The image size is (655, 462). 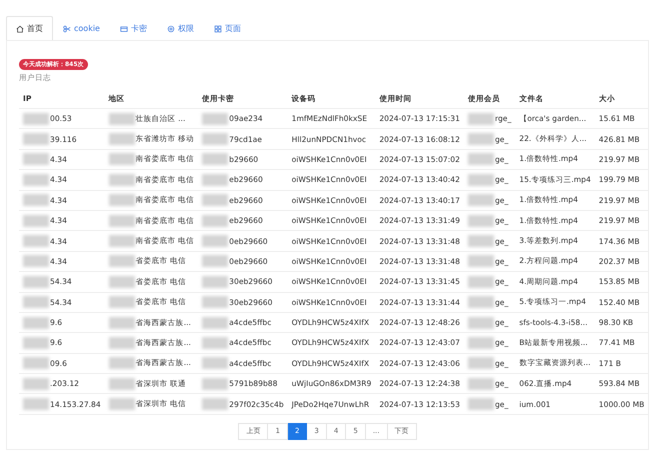 What do you see at coordinates (20, 28) in the screenshot?
I see `home-icon` at bounding box center [20, 28].